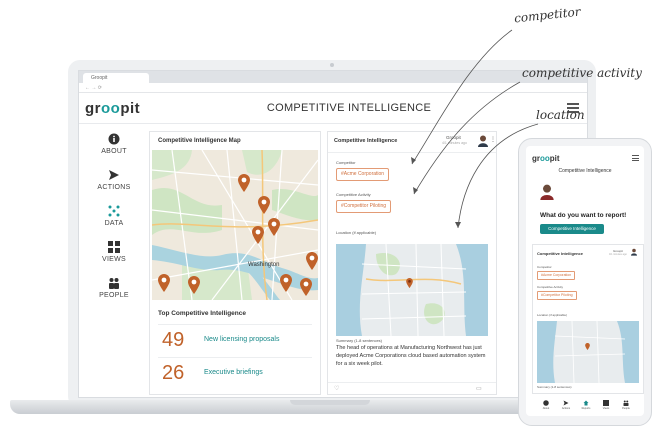  What do you see at coordinates (560, 253) in the screenshot?
I see `phone-card-title: Competitive Intelligence` at bounding box center [560, 253].